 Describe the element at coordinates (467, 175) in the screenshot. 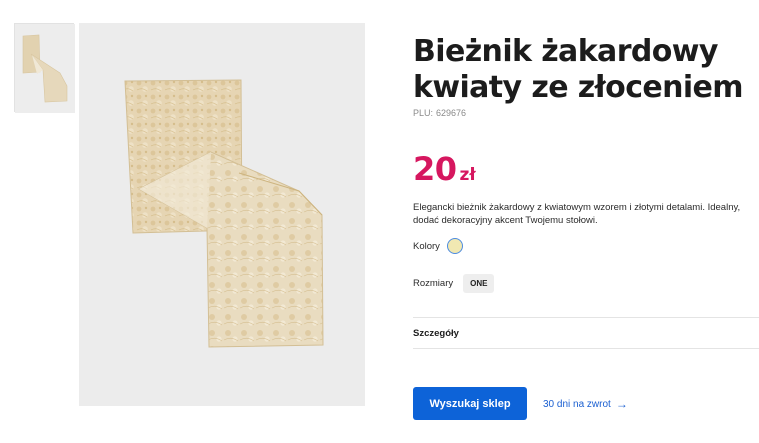

I see `price-currency: zł` at that location.